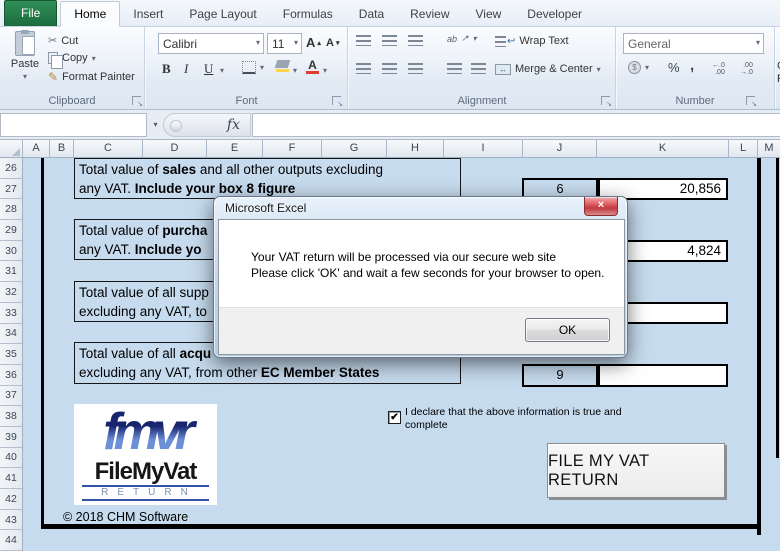 Image resolution: width=780 pixels, height=551 pixels. I want to click on underline-button: U, so click(208, 69).